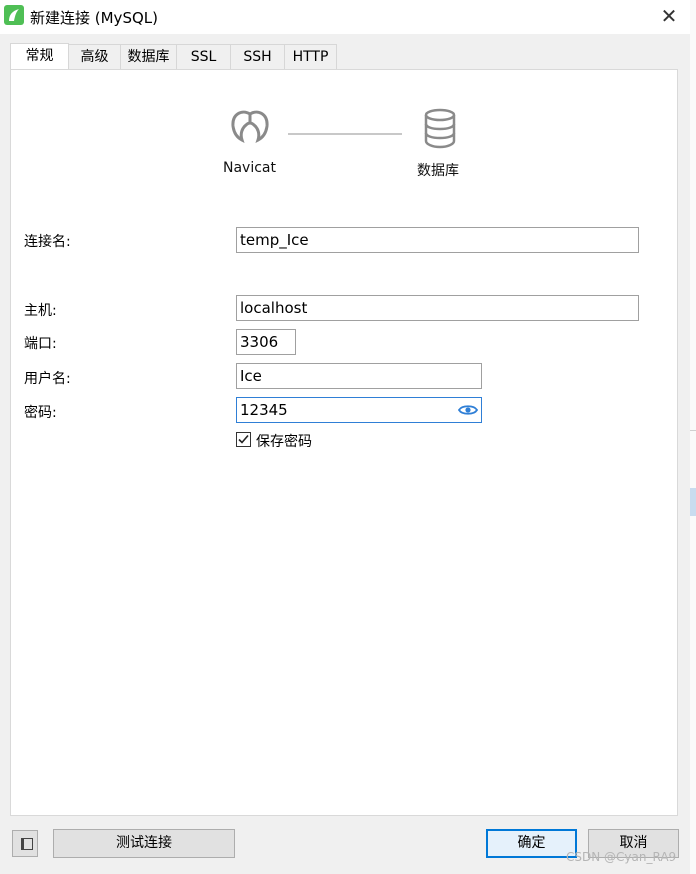  What do you see at coordinates (345, 134) in the screenshot?
I see `connector-line` at bounding box center [345, 134].